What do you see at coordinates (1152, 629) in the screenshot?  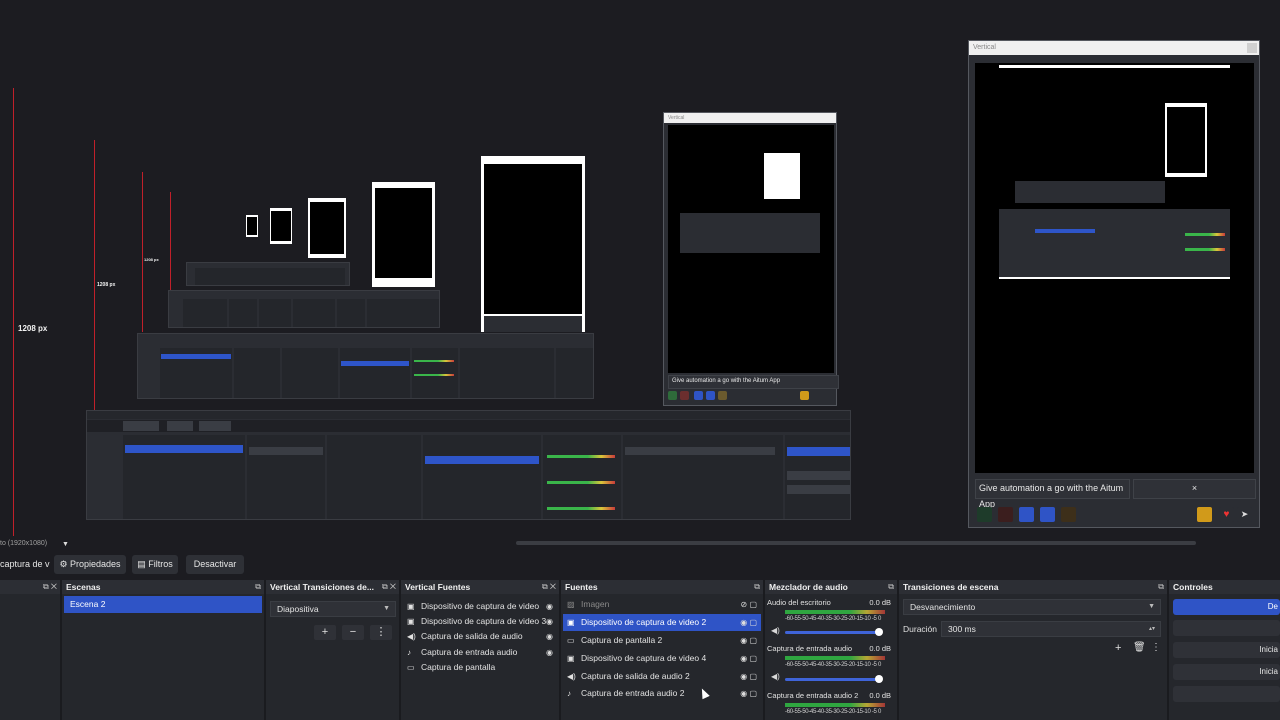 I see `spinner-icon: ▴▾` at bounding box center [1152, 629].